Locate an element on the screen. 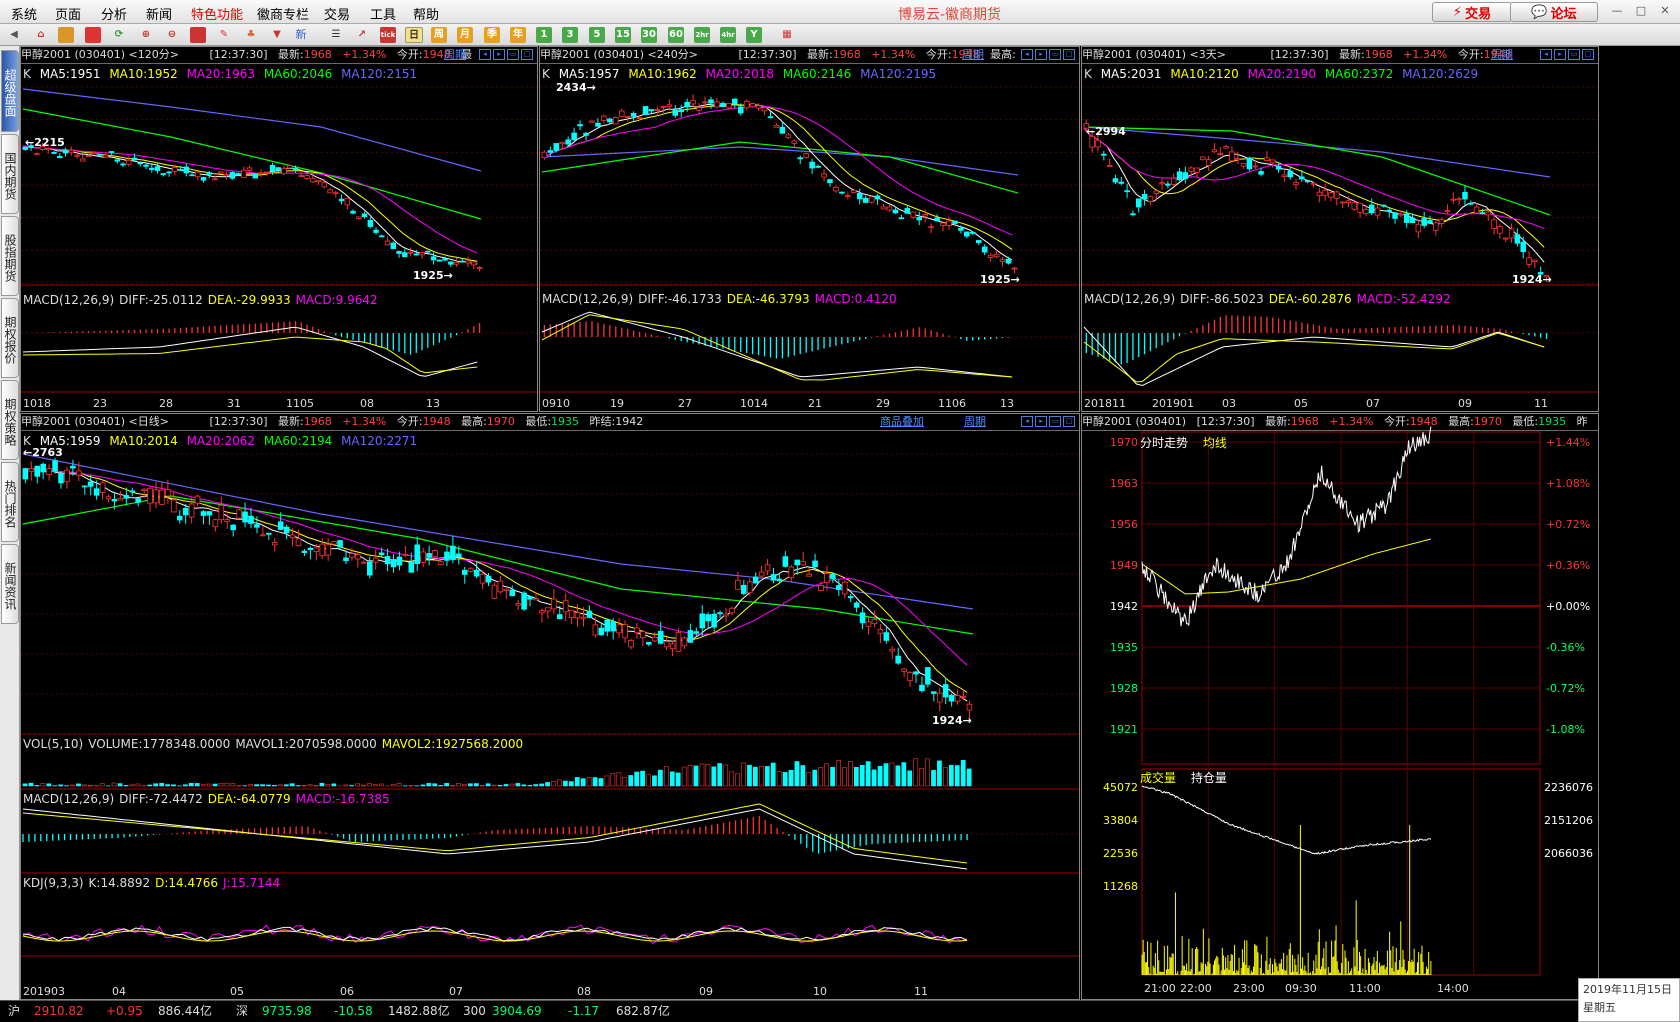  back-icon: ◀ is located at coordinates (14, 35).